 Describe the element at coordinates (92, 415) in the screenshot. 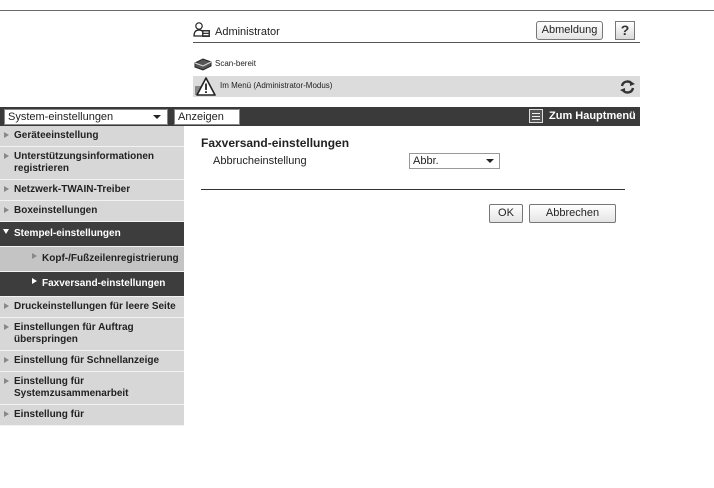

I see `sidebar-item-einstellung-fuer: Einstellung für` at that location.